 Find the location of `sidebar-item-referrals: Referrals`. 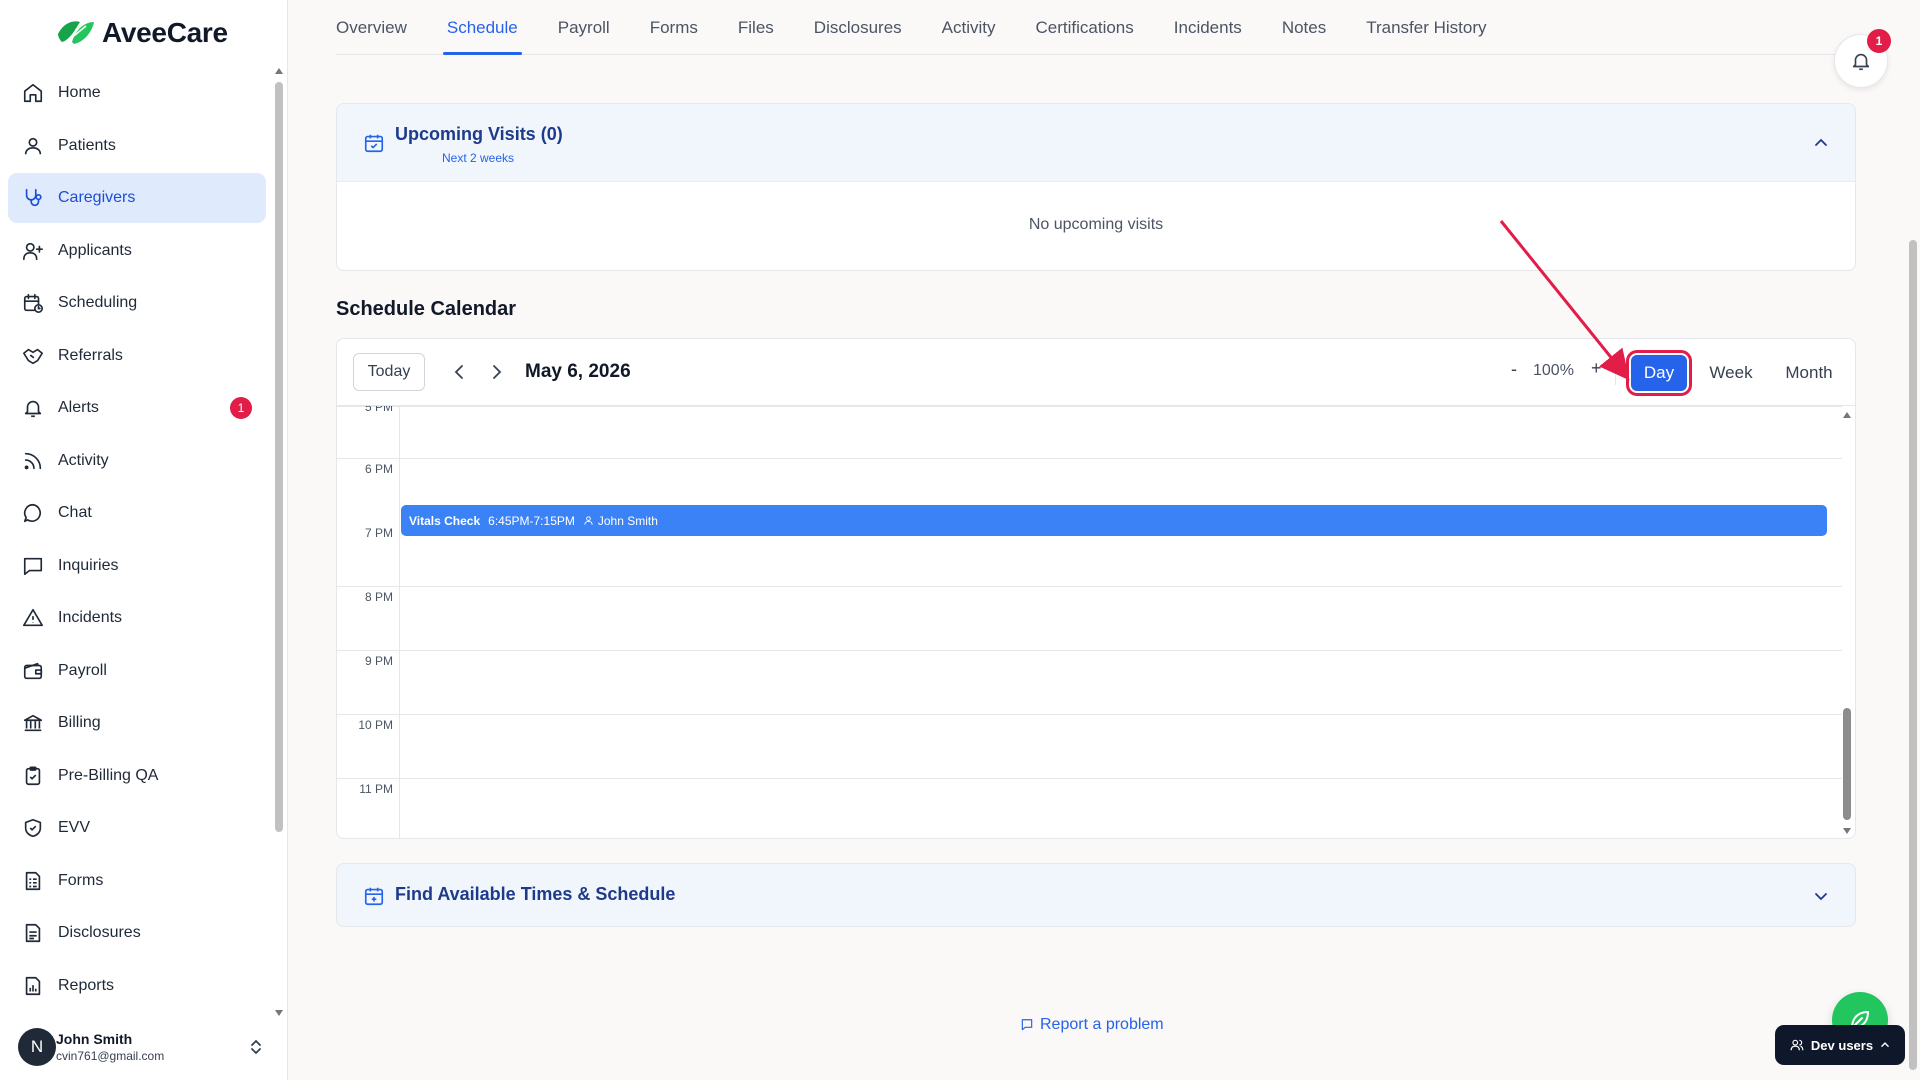

sidebar-item-referrals: Referrals is located at coordinates (137, 356).